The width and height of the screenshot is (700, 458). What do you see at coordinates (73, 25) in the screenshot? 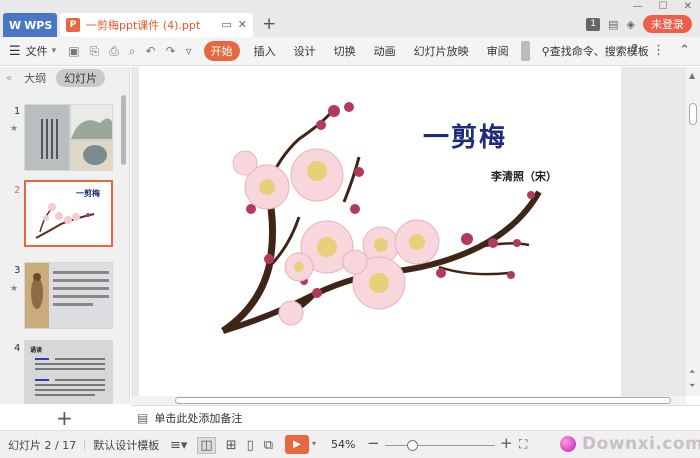
I see `presentation-file-icon: P` at bounding box center [73, 25].